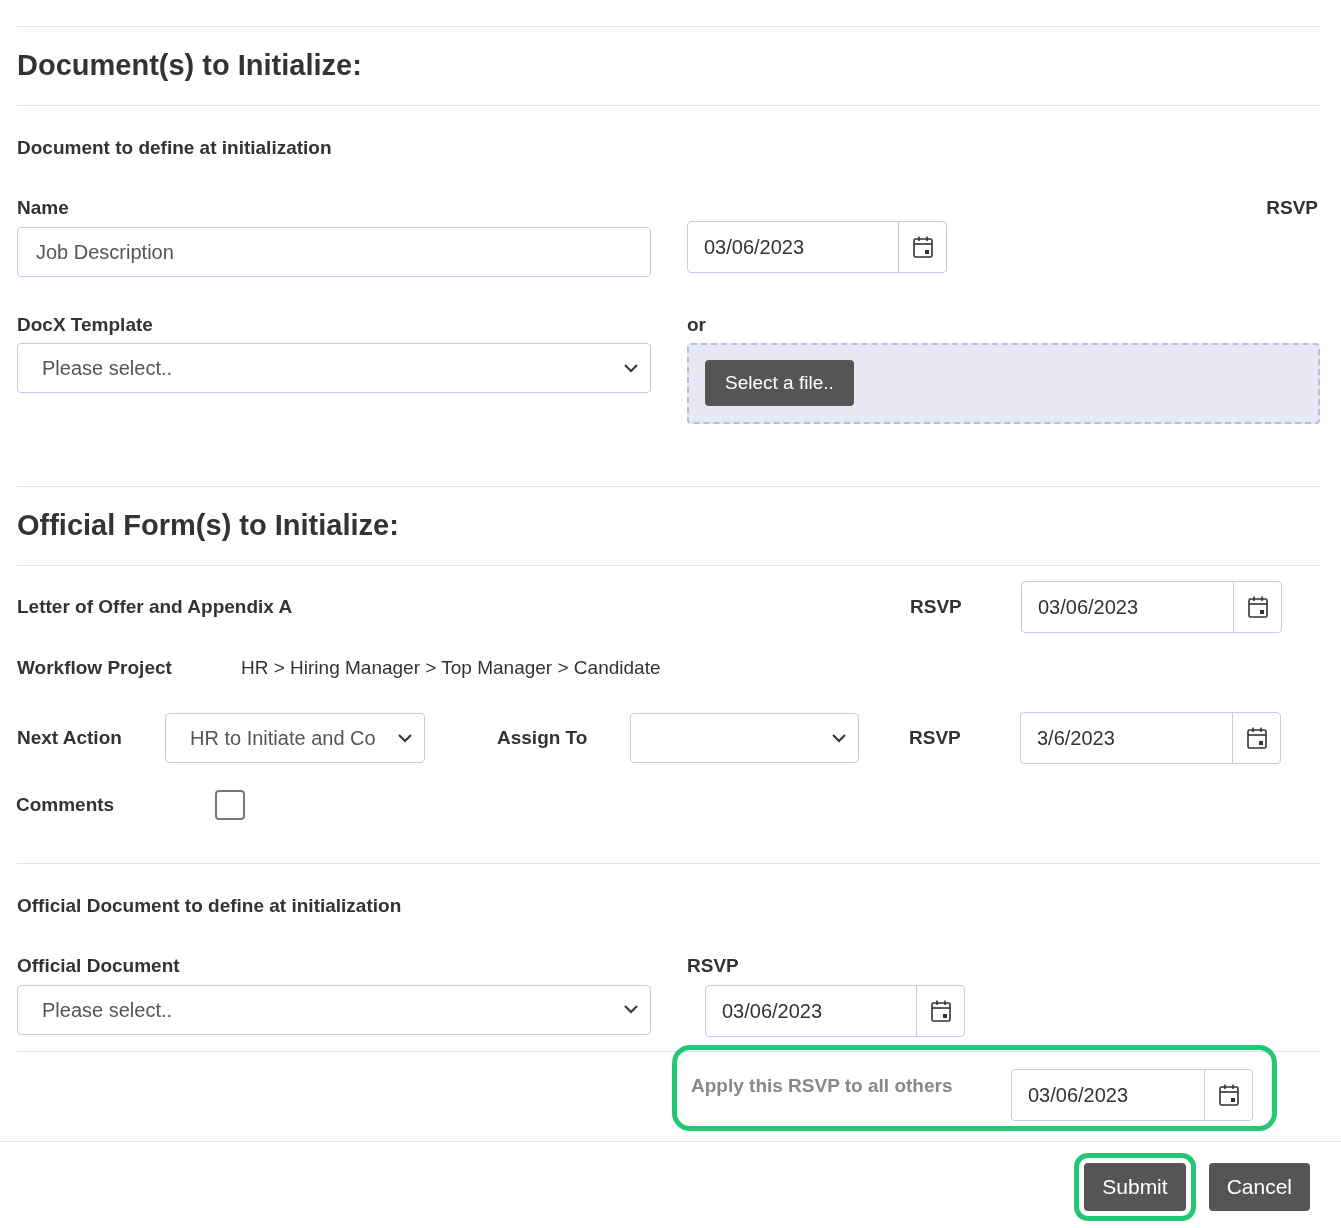  I want to click on workflow-path: HR > Hiring Manager > Top Manager > Candidate, so click(451, 667).